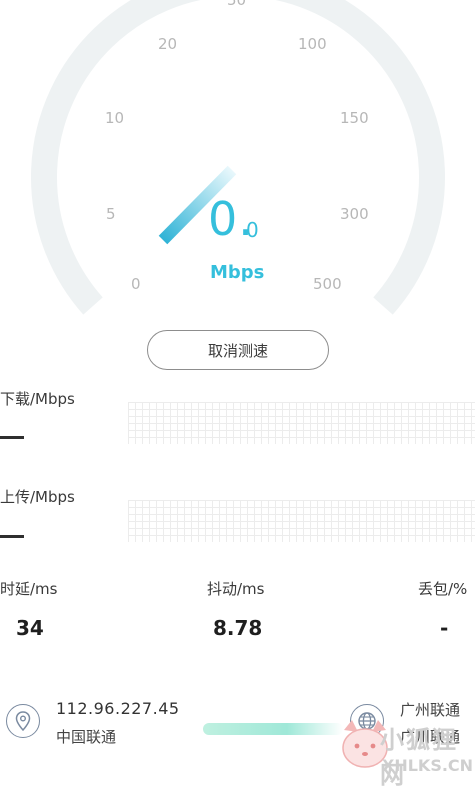  Describe the element at coordinates (118, 708) in the screenshot. I see `client-ip: 112.96.227.45` at that location.